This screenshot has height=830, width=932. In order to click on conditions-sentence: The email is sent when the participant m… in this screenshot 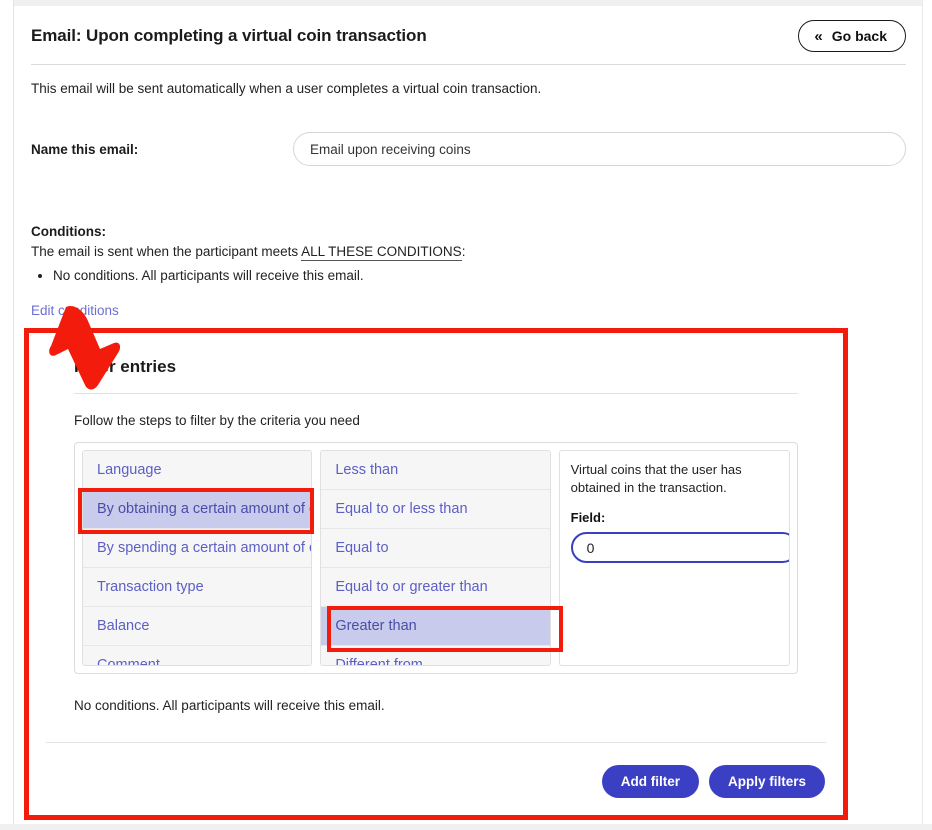, I will do `click(468, 252)`.